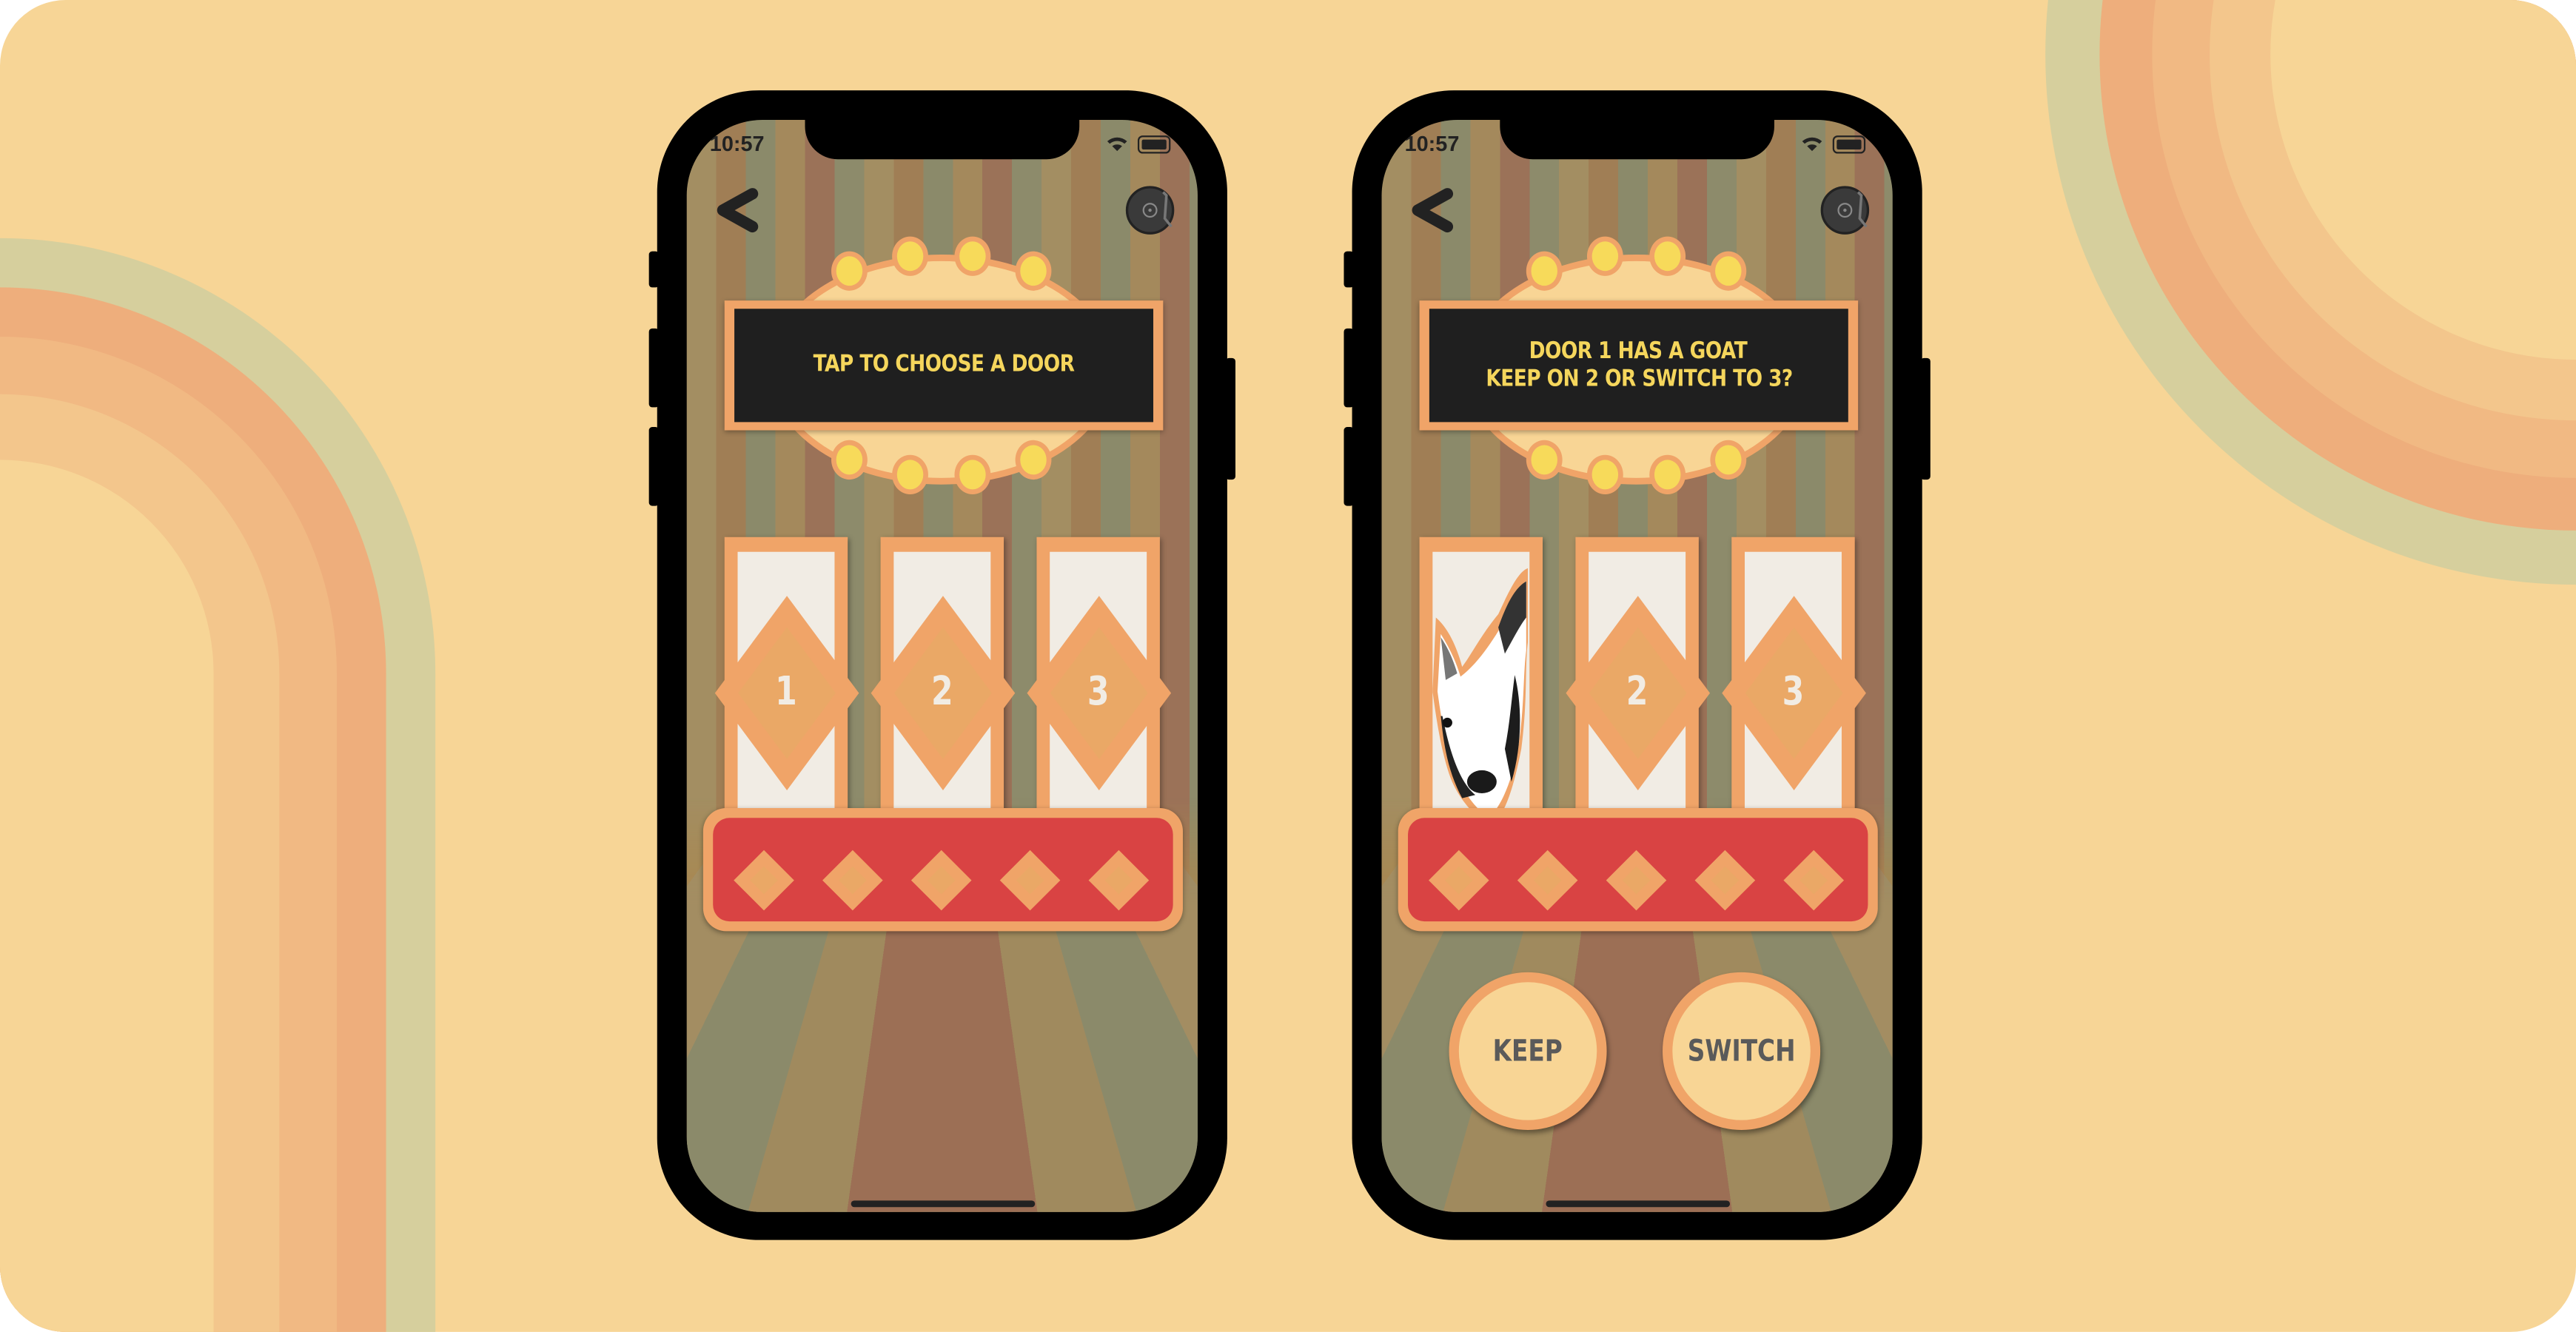 The width and height of the screenshot is (2576, 1332). Describe the element at coordinates (786, 691) in the screenshot. I see `door-number: 1` at that location.